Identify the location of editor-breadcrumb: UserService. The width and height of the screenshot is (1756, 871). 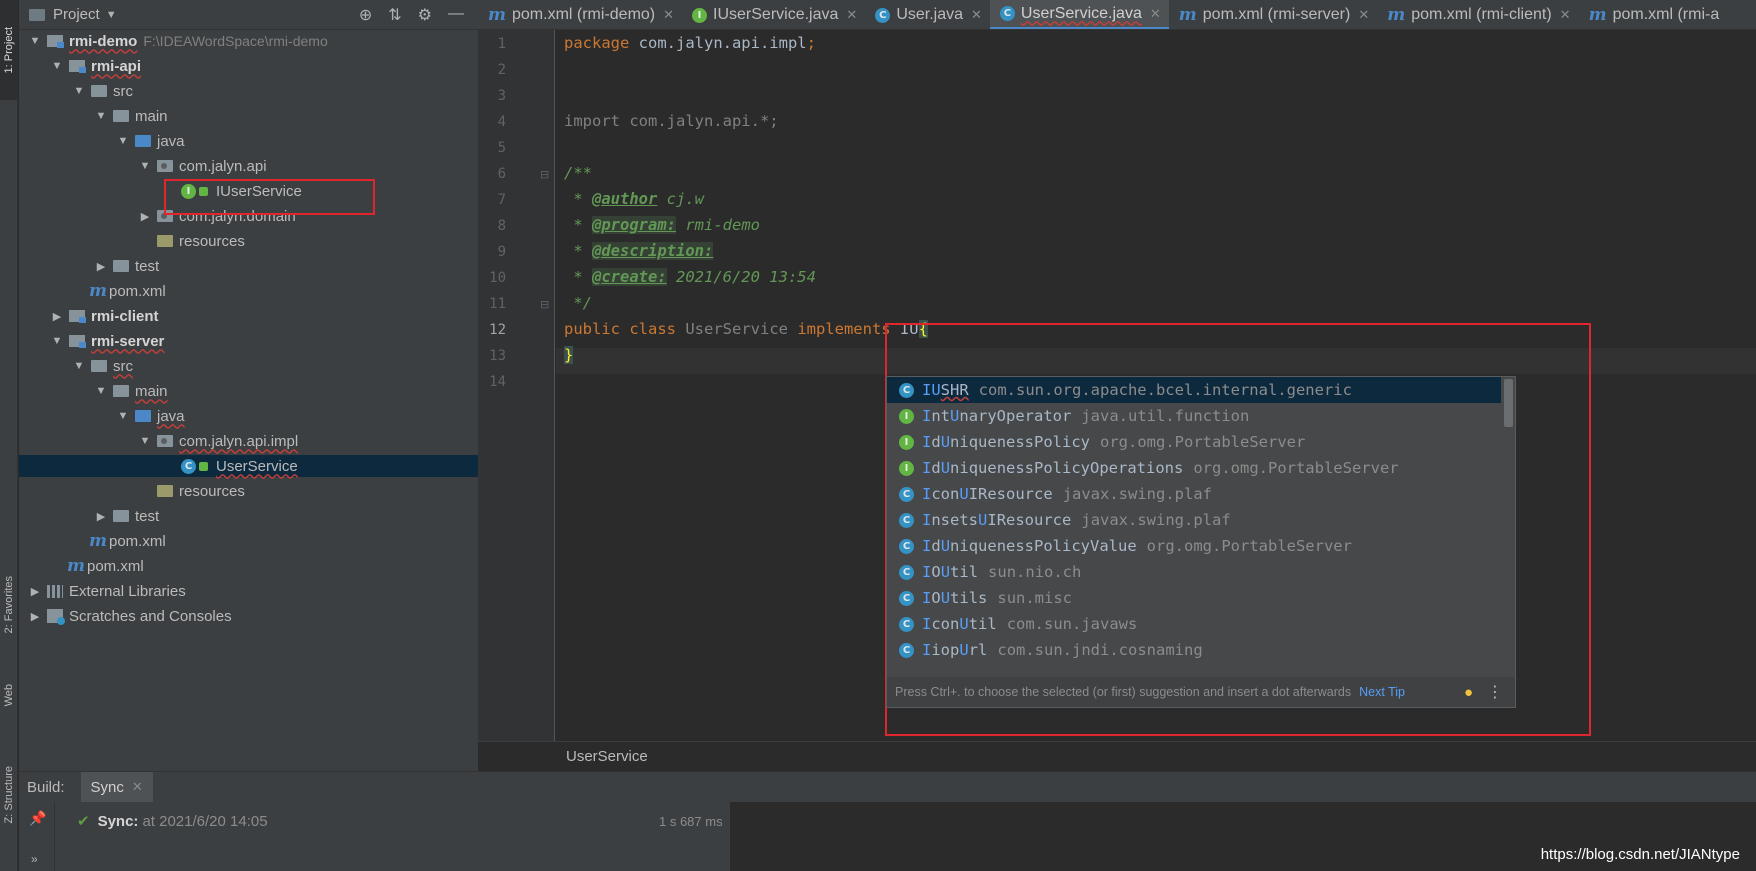
(1117, 756).